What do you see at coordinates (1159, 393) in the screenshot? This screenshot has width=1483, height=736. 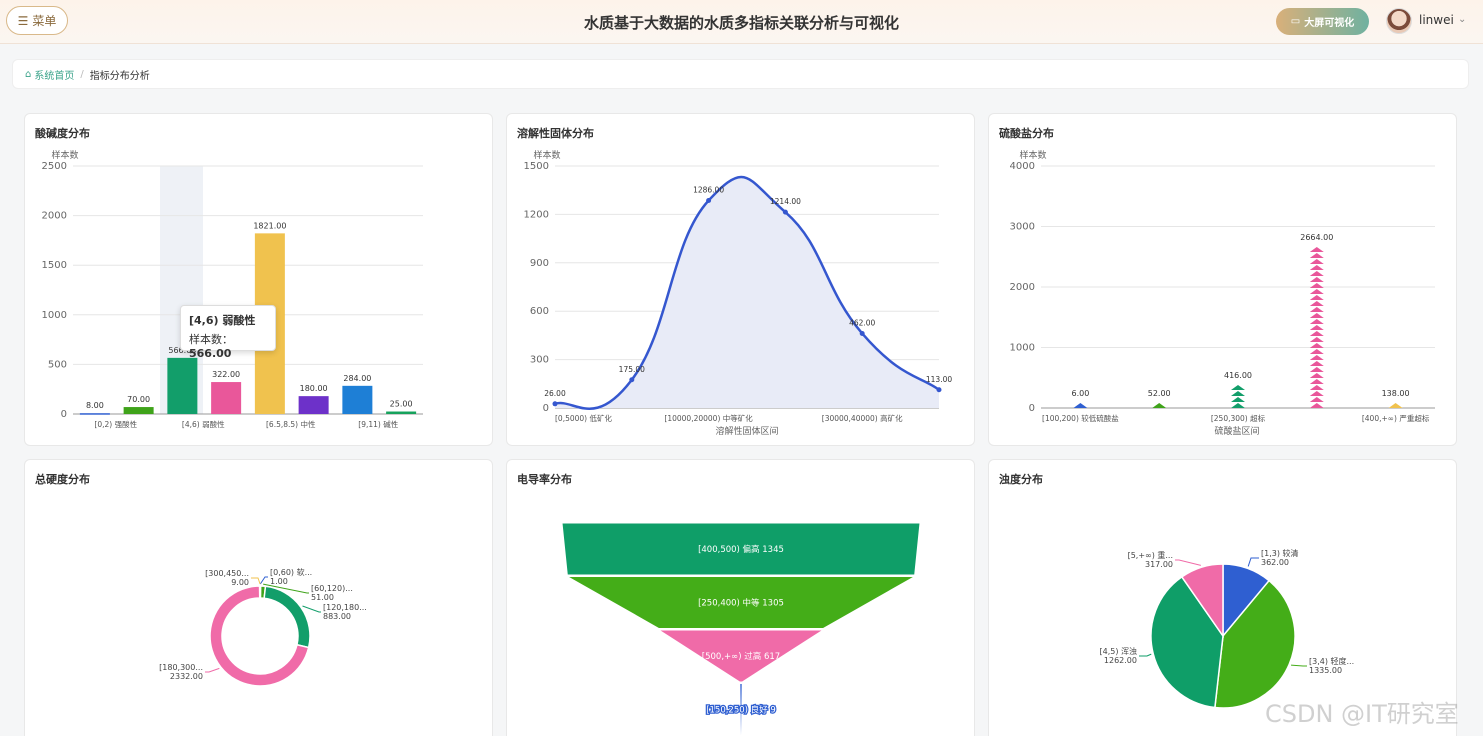 I see `sulfate-data-label: 52.00` at bounding box center [1159, 393].